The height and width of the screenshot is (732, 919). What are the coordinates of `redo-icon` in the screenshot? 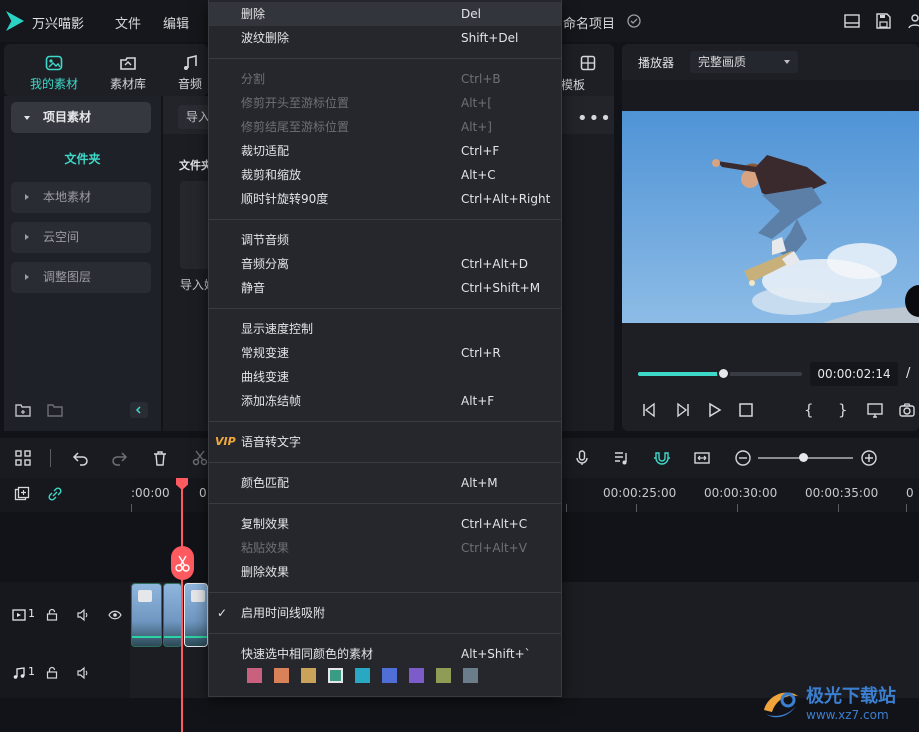 It's located at (119, 458).